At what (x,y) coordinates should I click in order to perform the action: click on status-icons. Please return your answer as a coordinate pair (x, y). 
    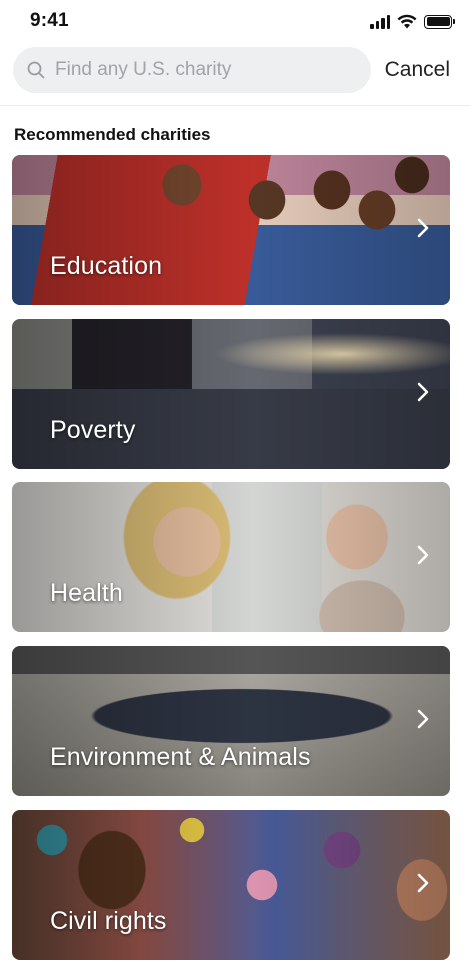
    Looking at the image, I should click on (412, 21).